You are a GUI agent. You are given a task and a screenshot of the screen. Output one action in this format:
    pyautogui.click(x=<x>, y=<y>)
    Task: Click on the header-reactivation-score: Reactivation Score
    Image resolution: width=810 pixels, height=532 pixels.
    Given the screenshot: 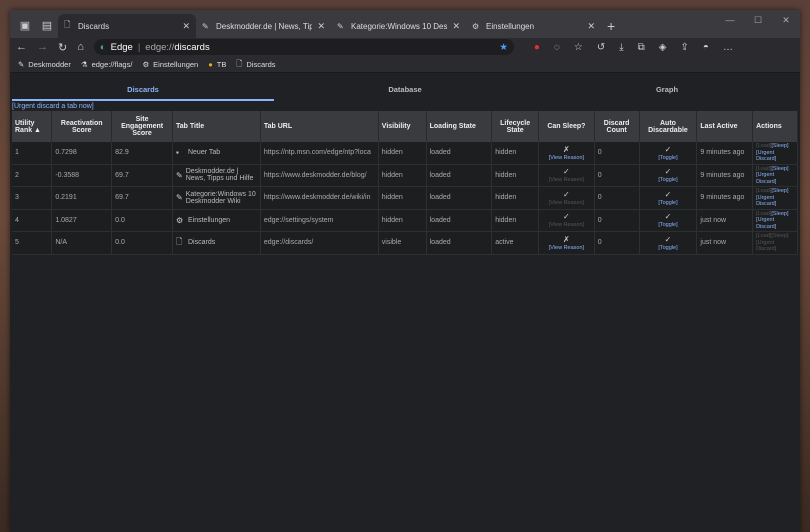 What is the action you would take?
    pyautogui.click(x=82, y=126)
    